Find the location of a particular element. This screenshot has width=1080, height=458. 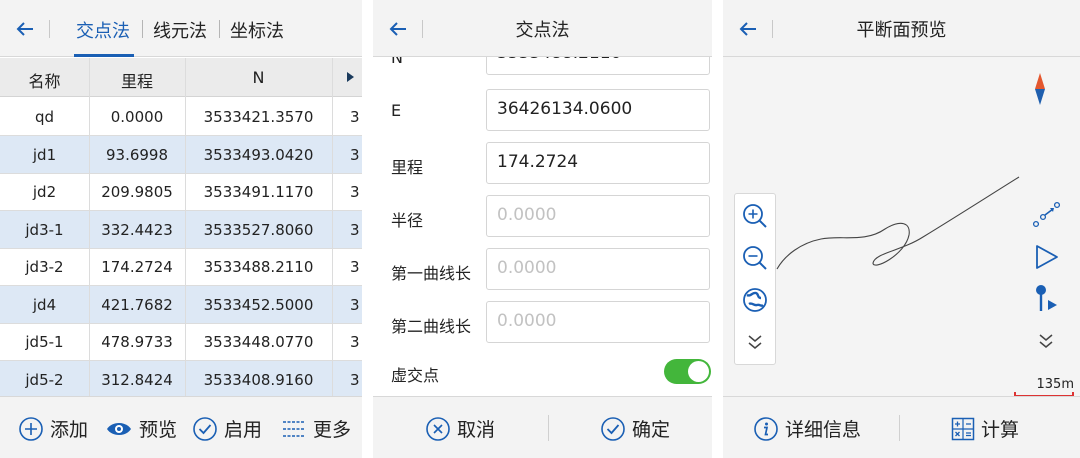

name-cell: jd1 is located at coordinates (44, 154).